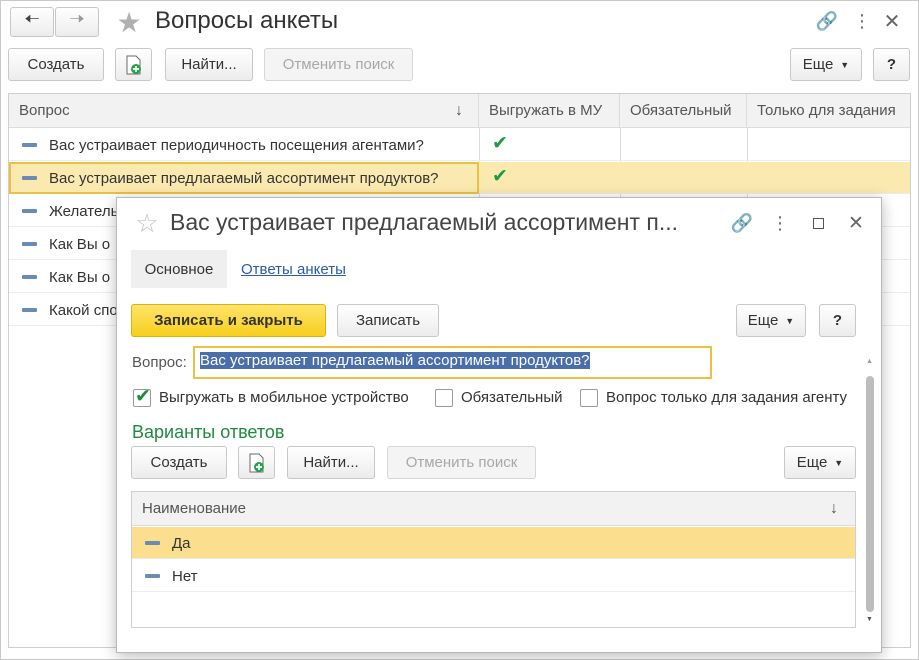 Image resolution: width=919 pixels, height=660 pixels. What do you see at coordinates (77, 19) in the screenshot?
I see `arrow-right-icon: 🠢` at bounding box center [77, 19].